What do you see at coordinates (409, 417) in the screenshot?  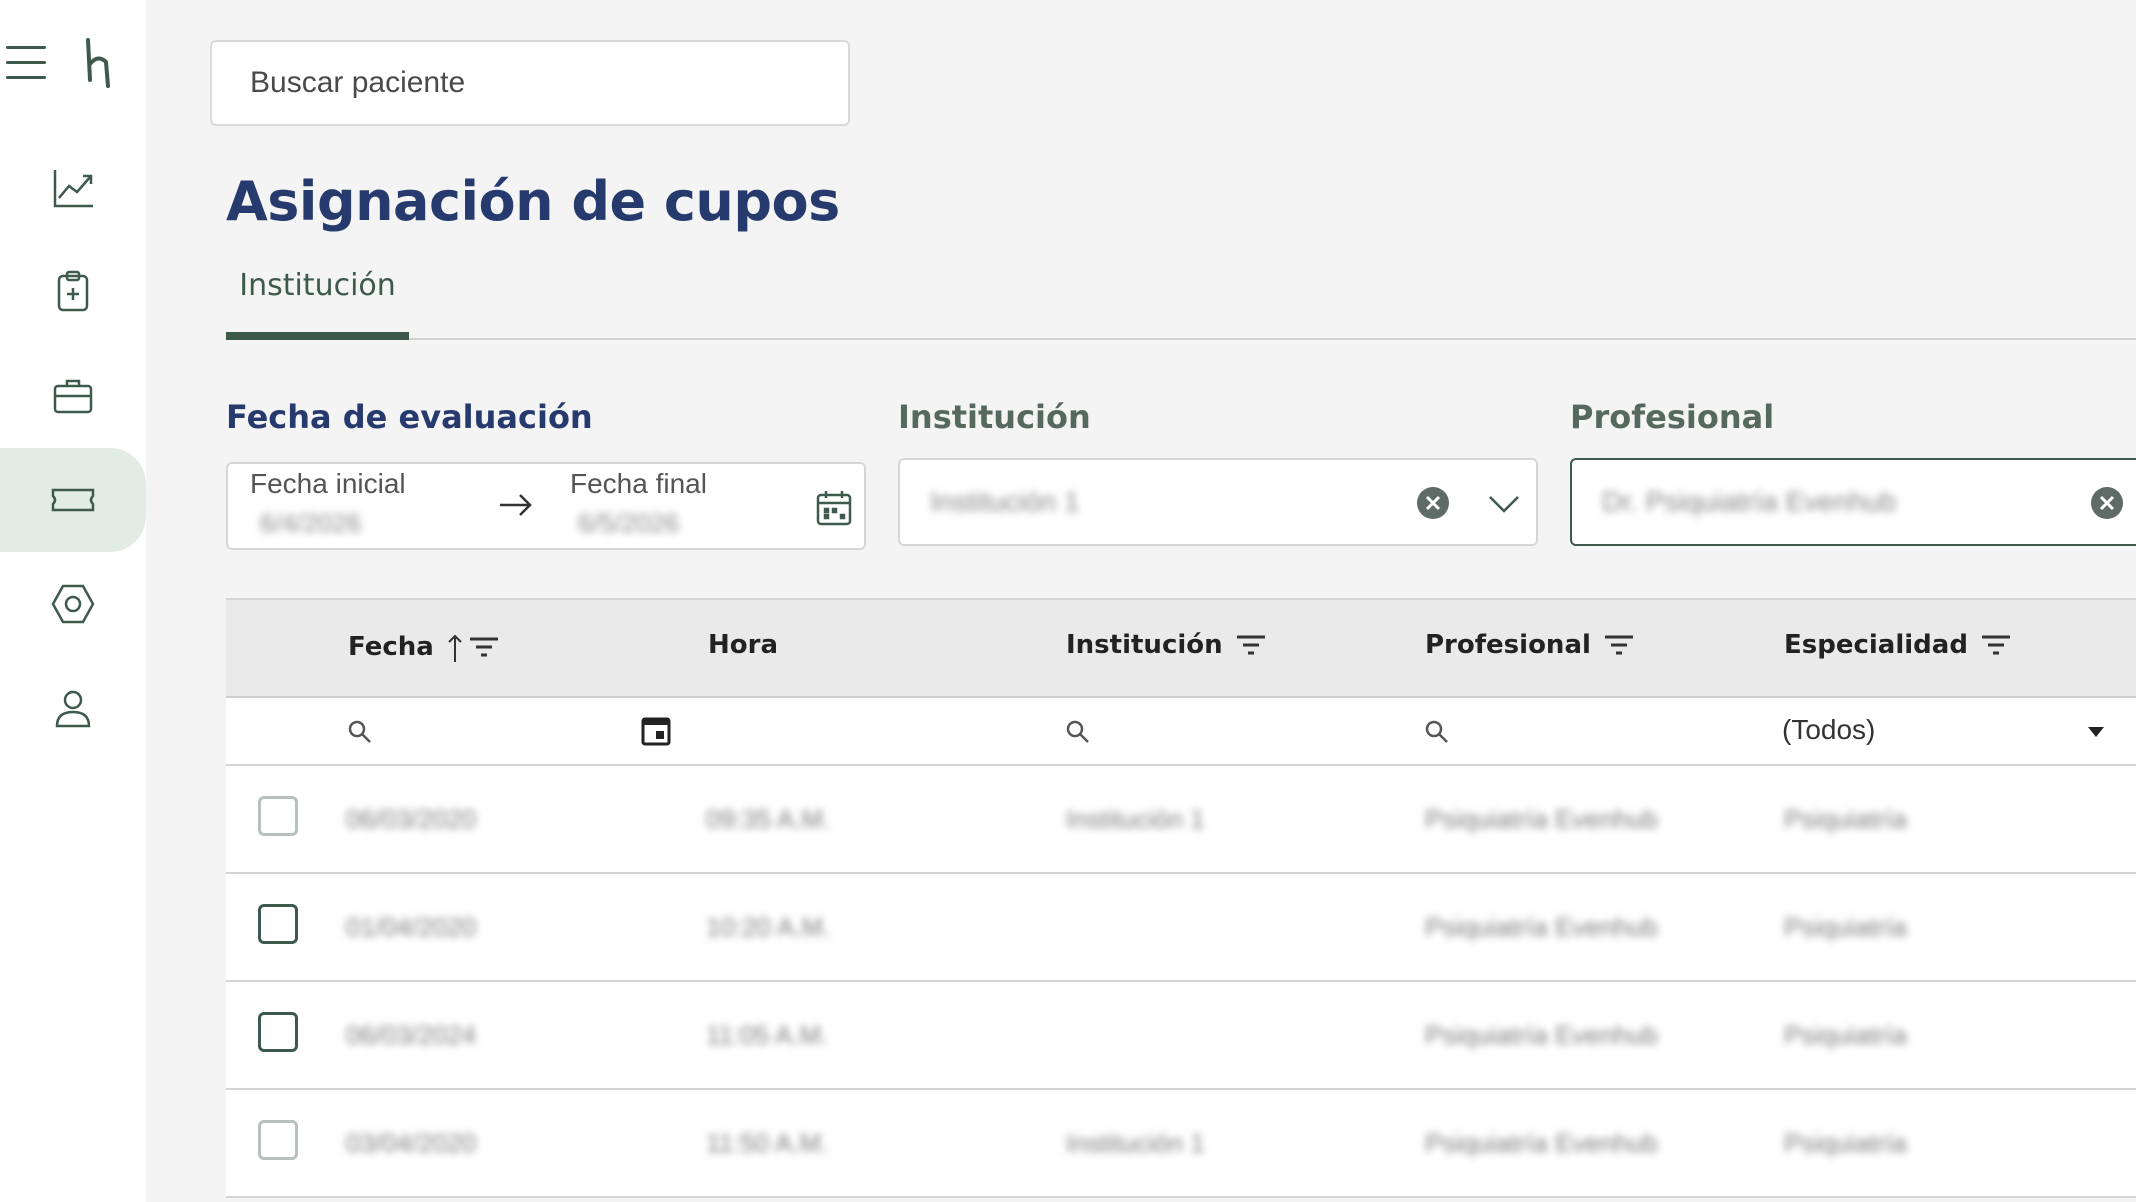 I see `fecha-evaluacion-label: Fecha de evaluación` at bounding box center [409, 417].